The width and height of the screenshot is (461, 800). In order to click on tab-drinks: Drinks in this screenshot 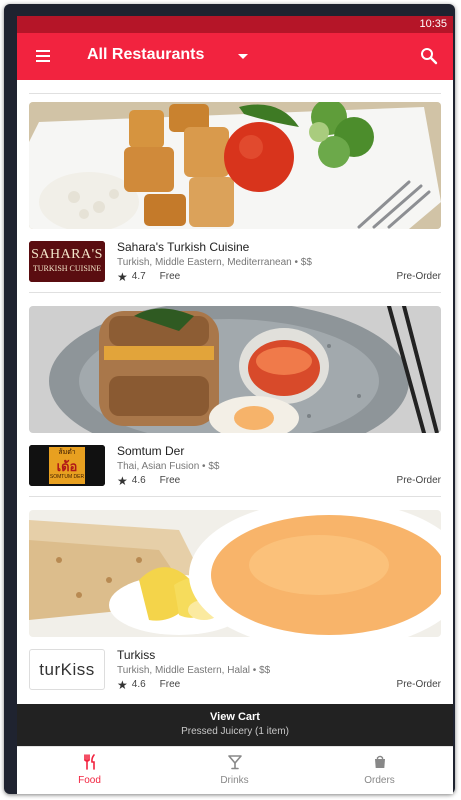, I will do `click(234, 770)`.